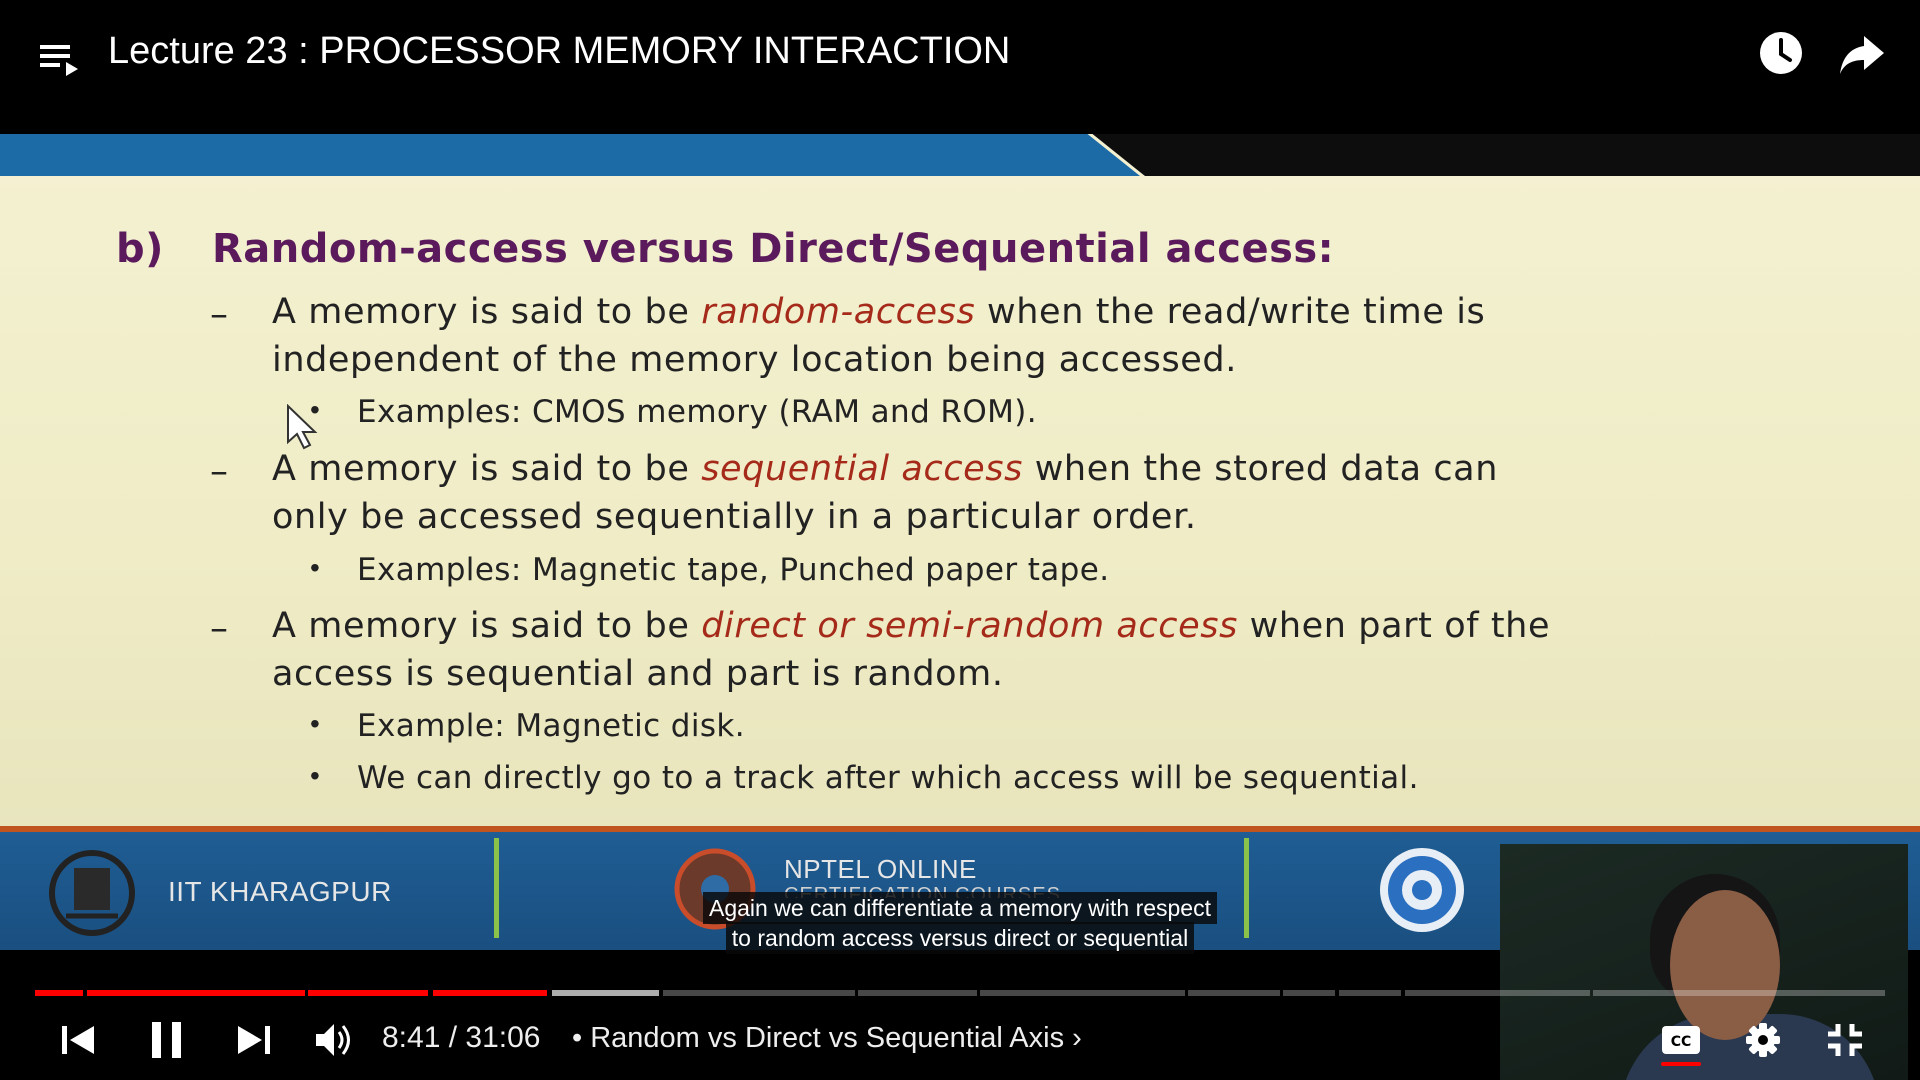 This screenshot has width=1920, height=1080. I want to click on volume-icon, so click(334, 1040).